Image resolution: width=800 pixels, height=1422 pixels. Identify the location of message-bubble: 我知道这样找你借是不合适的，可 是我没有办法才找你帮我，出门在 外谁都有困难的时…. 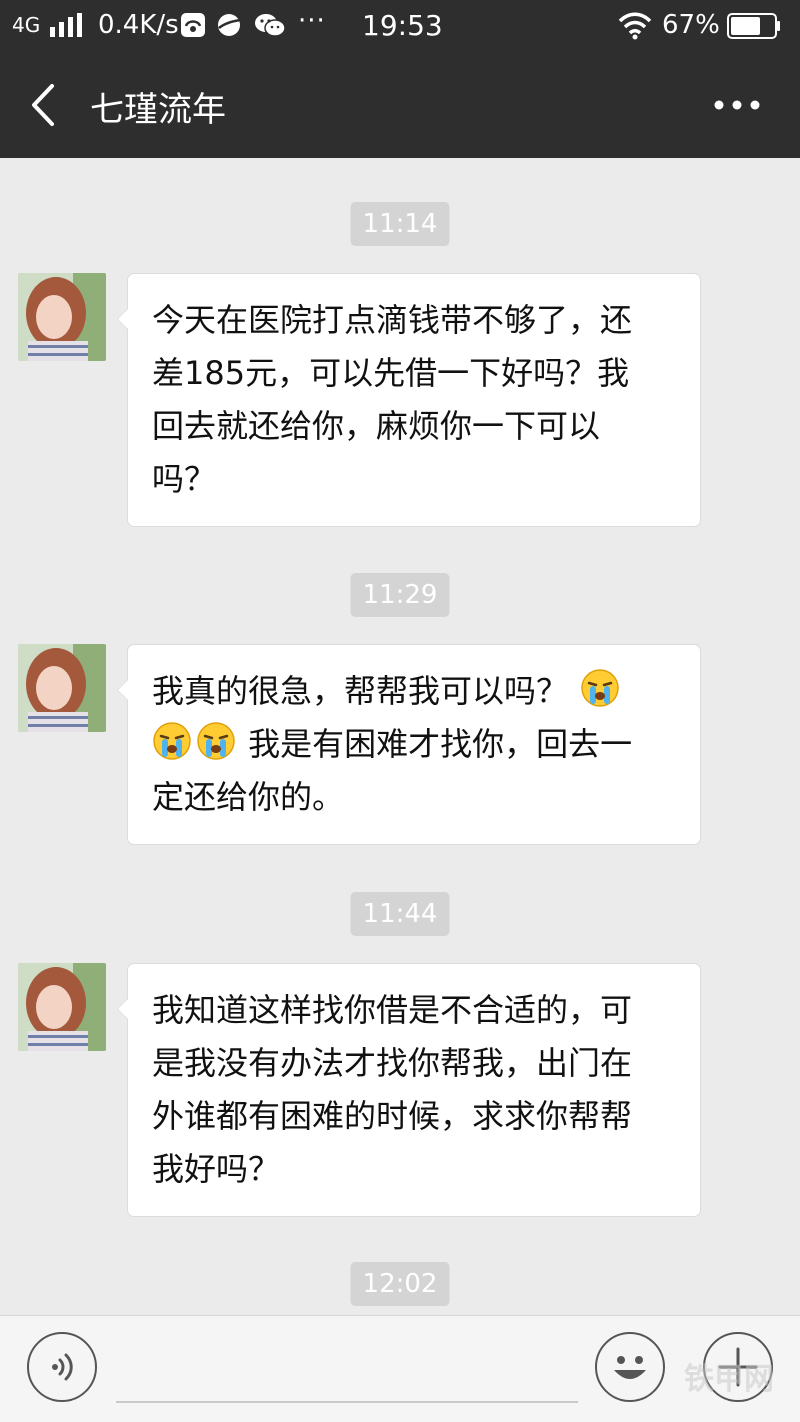
(409, 1090).